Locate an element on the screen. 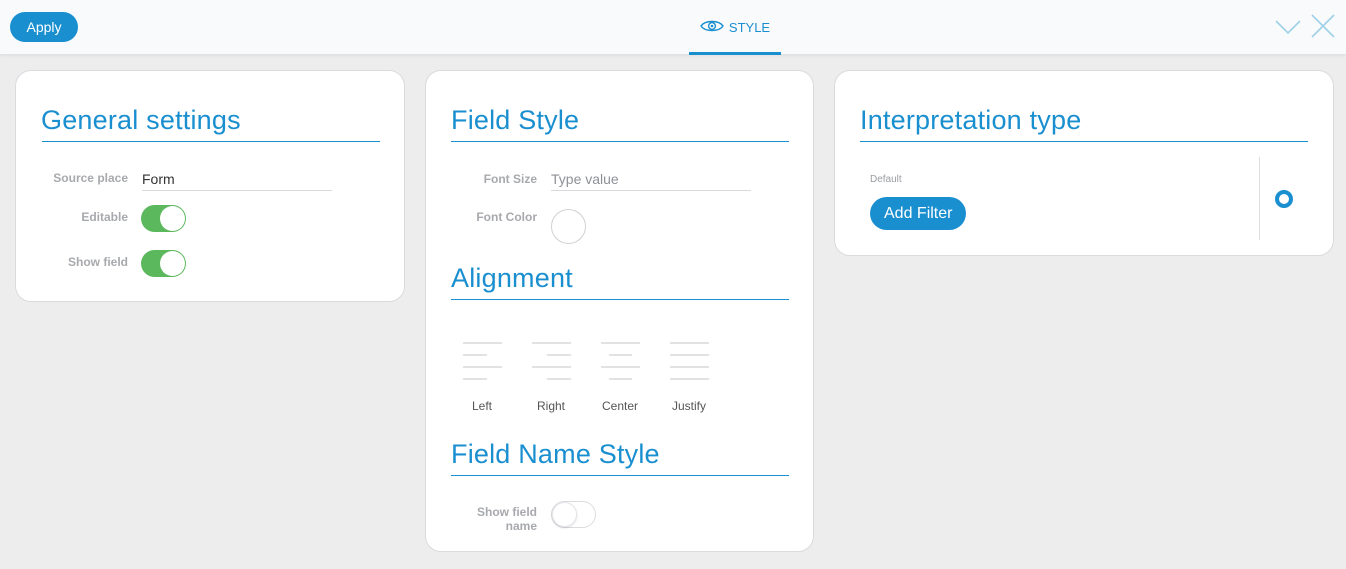  active-tab-indicator is located at coordinates (735, 53).